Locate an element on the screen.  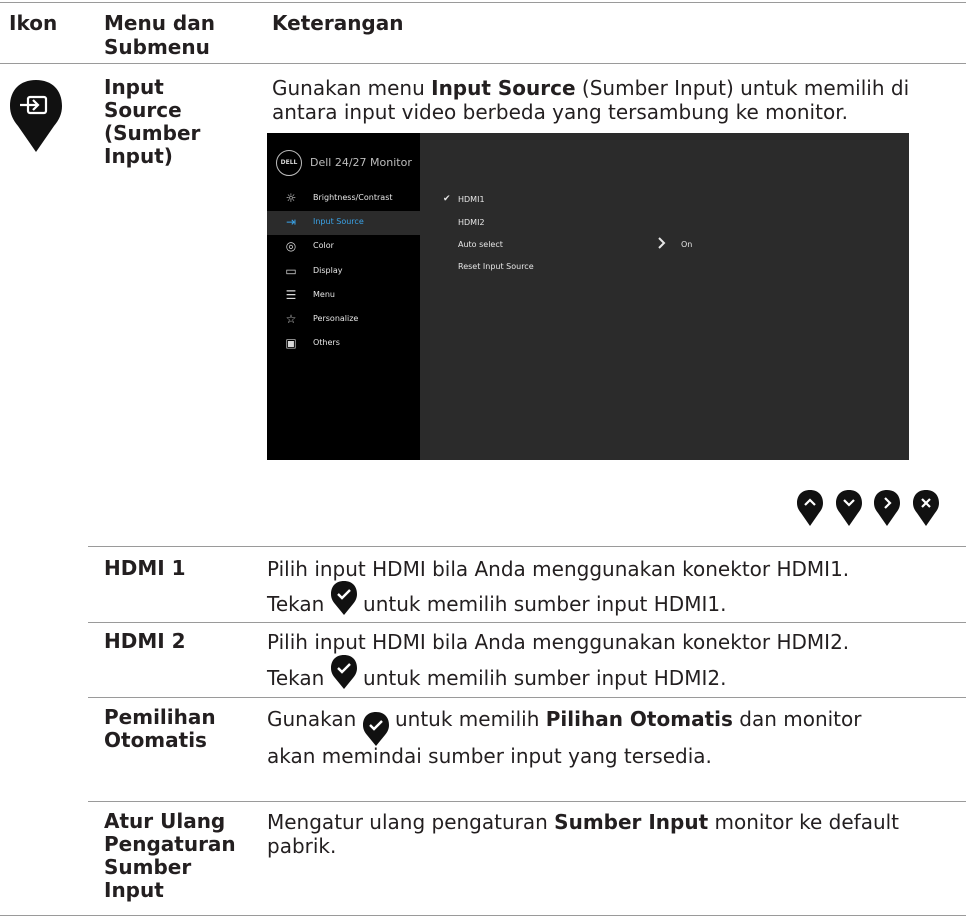
row-hdmi2-name: HDMI 2 is located at coordinates (145, 641).